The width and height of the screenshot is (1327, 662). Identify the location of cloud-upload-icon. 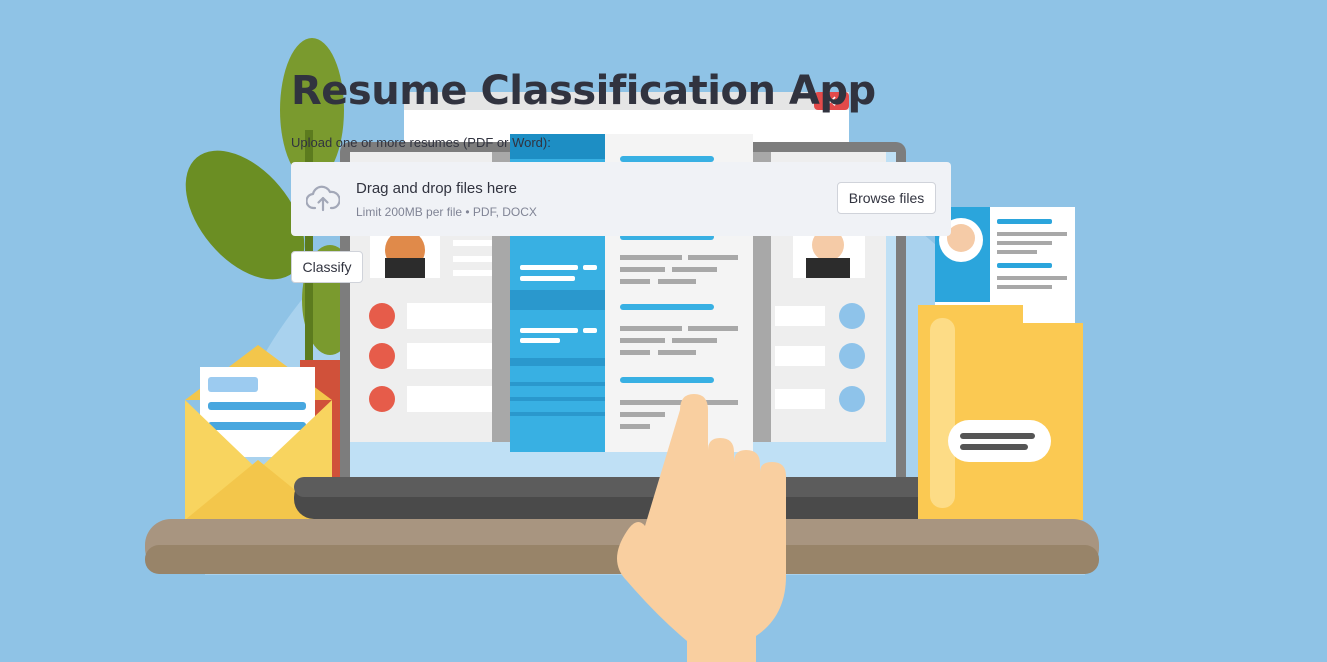
(323, 198).